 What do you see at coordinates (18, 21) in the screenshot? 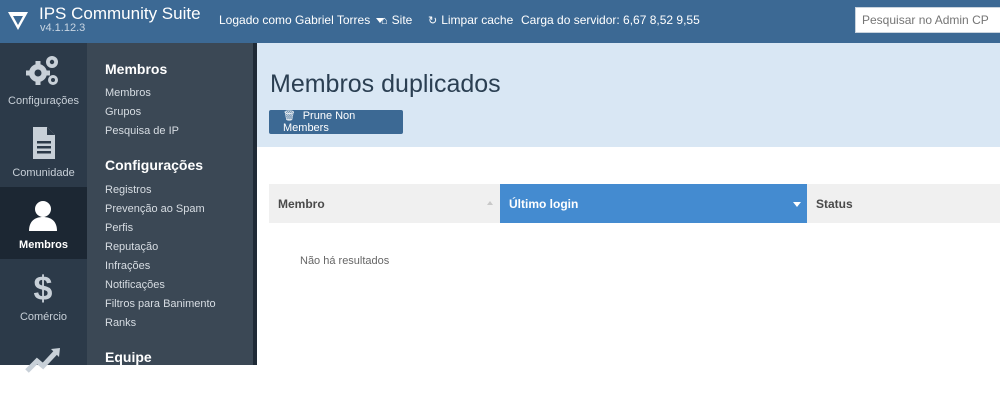
I see `ips-logo-icon` at bounding box center [18, 21].